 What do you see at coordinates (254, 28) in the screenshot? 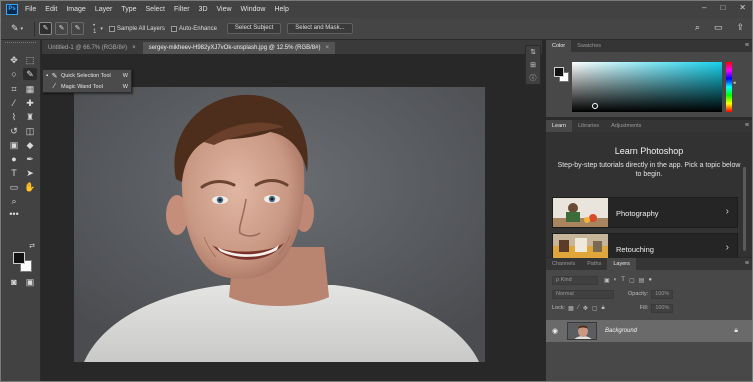
I see `select-subject-button: Select Subject` at bounding box center [254, 28].